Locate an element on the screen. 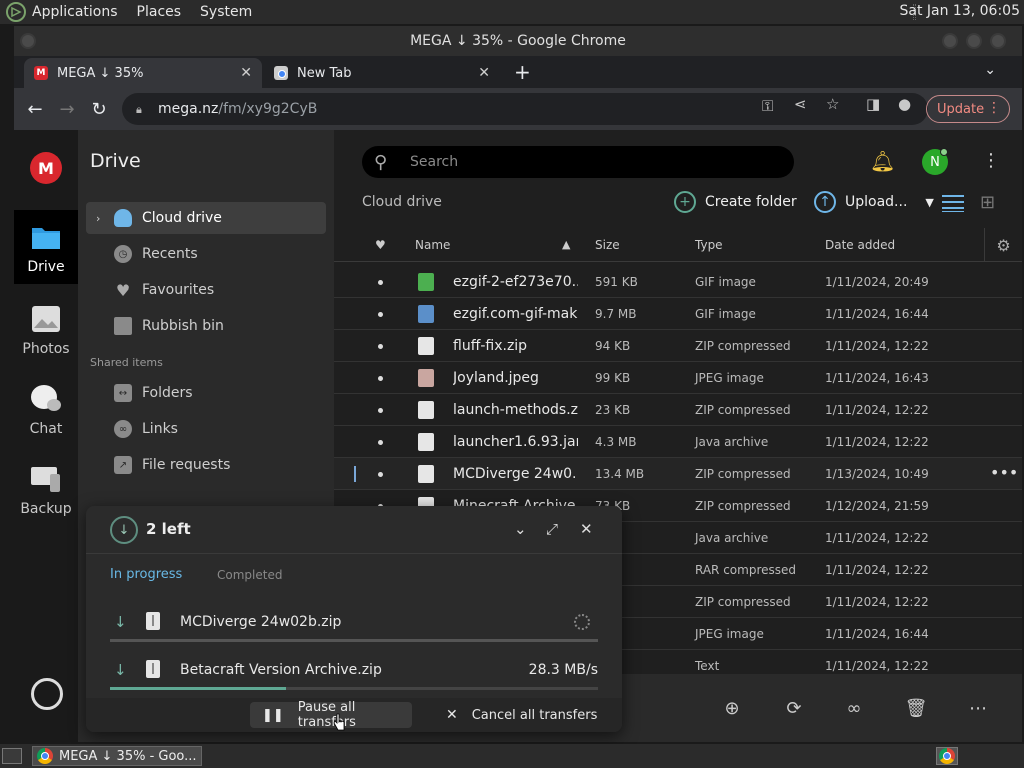  transfer-manager-icon is located at coordinates (47, 694).